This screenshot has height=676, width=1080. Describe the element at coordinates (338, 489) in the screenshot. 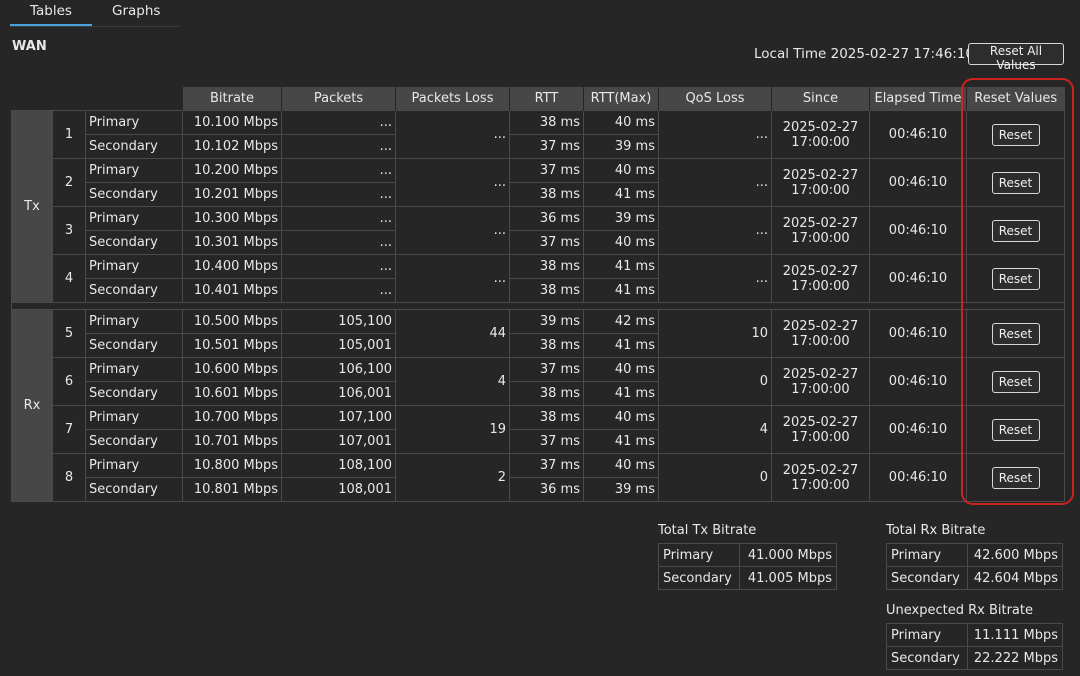

I see `packets-cell: 108,001` at that location.